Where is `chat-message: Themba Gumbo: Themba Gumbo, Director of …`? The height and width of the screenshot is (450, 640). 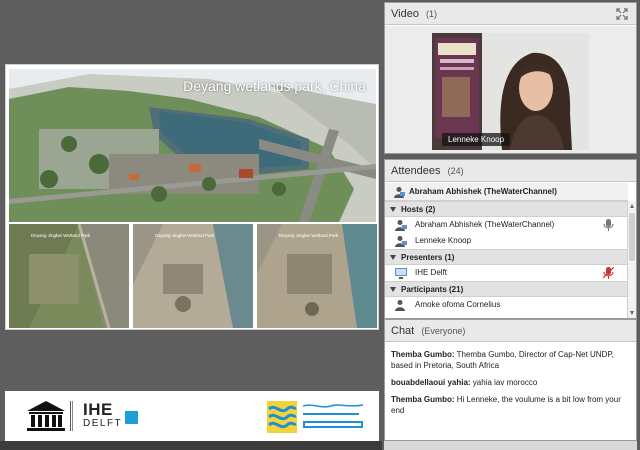
chat-message: Themba Gumbo: Themba Gumbo, Director of … is located at coordinates (510, 360).